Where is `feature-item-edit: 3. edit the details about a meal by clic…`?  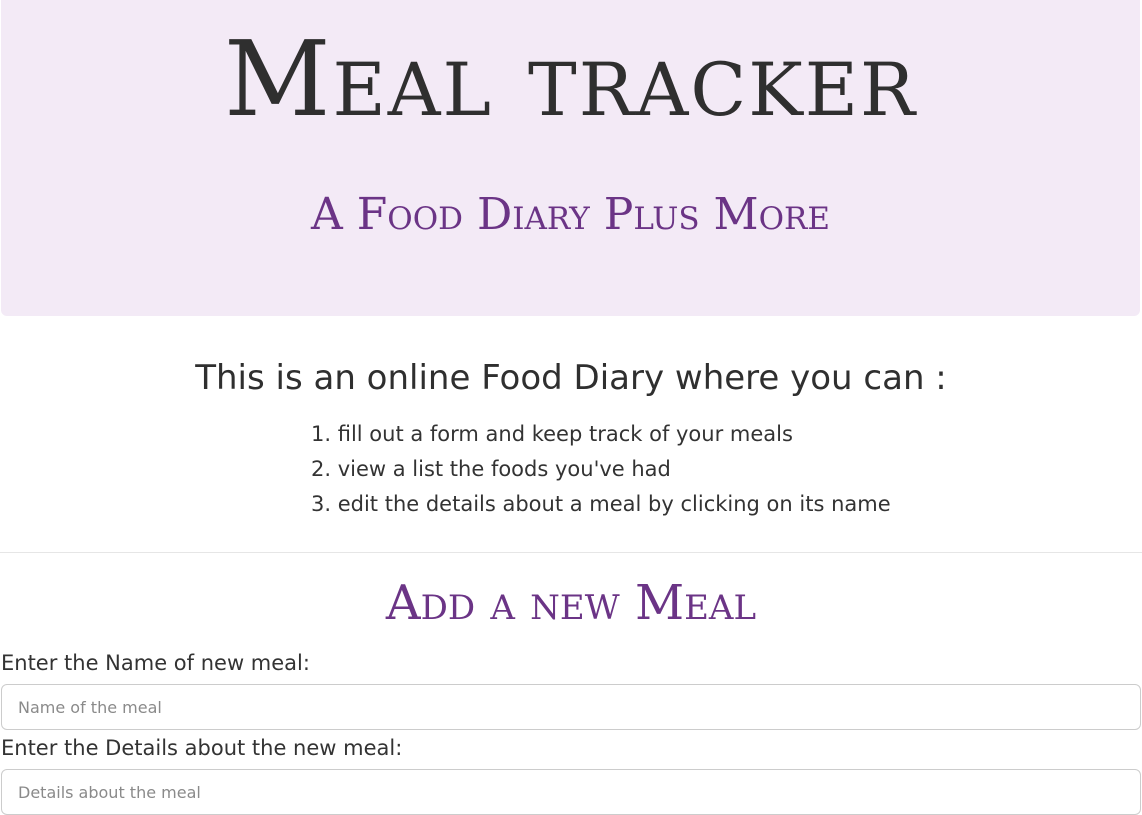
feature-item-edit: 3. edit the details about a meal by clic… is located at coordinates (601, 504).